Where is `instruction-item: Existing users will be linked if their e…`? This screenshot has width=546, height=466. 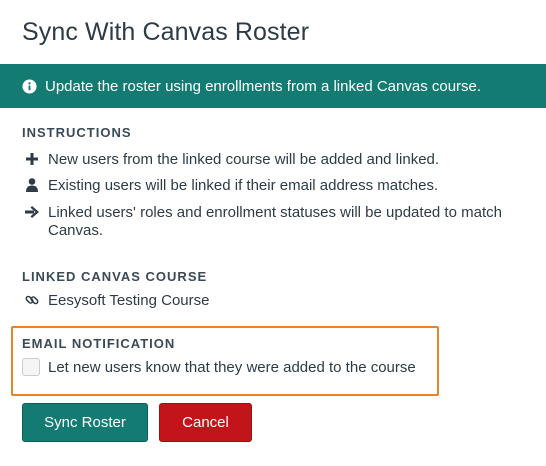
instruction-item: Existing users will be linked if their e… is located at coordinates (281, 186).